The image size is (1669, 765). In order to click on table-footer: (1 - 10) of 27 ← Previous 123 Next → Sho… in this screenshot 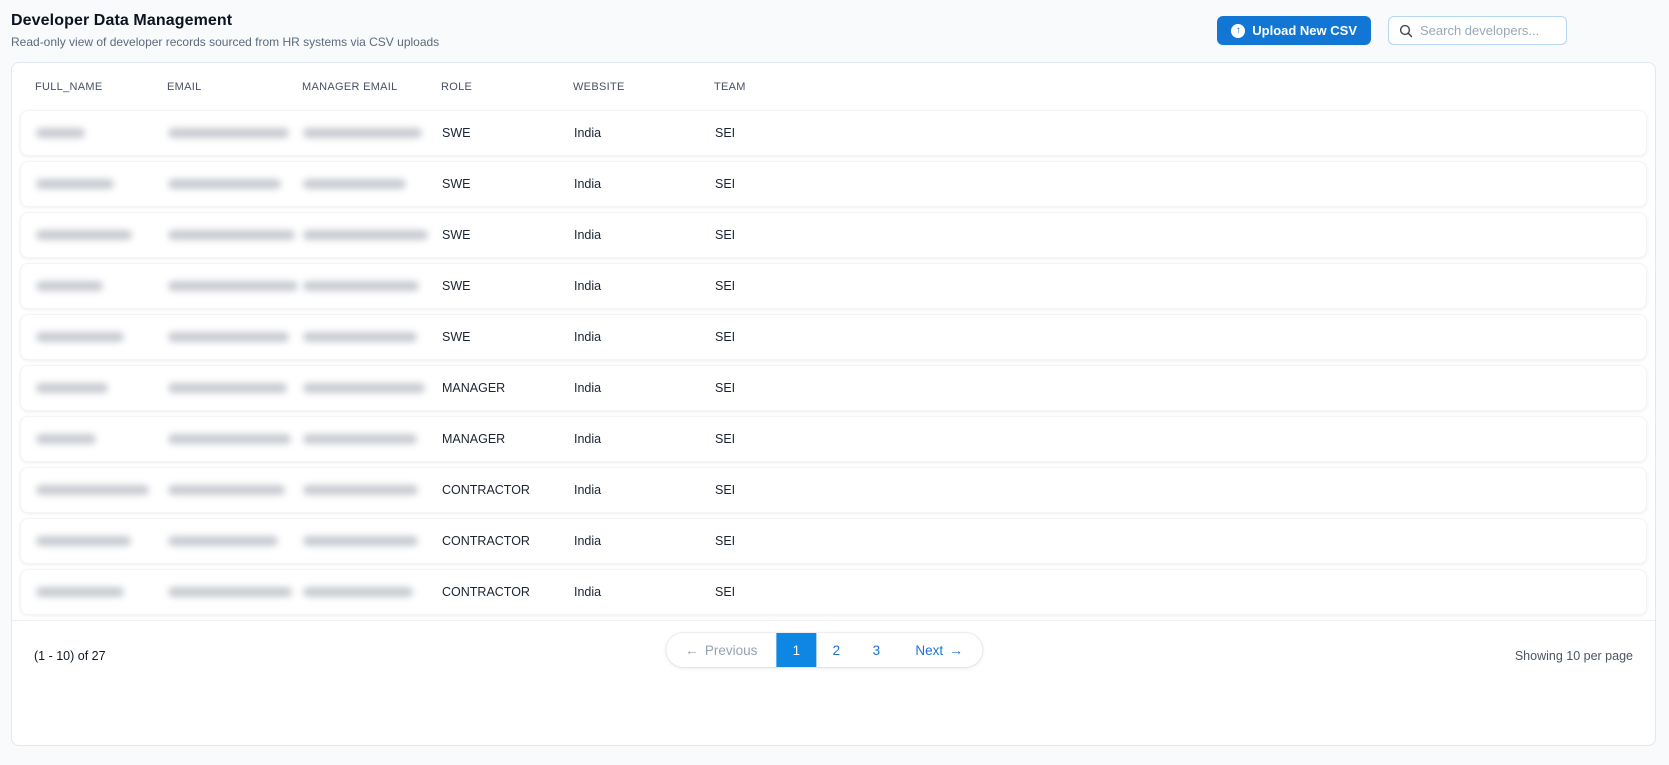, I will do `click(833, 651)`.